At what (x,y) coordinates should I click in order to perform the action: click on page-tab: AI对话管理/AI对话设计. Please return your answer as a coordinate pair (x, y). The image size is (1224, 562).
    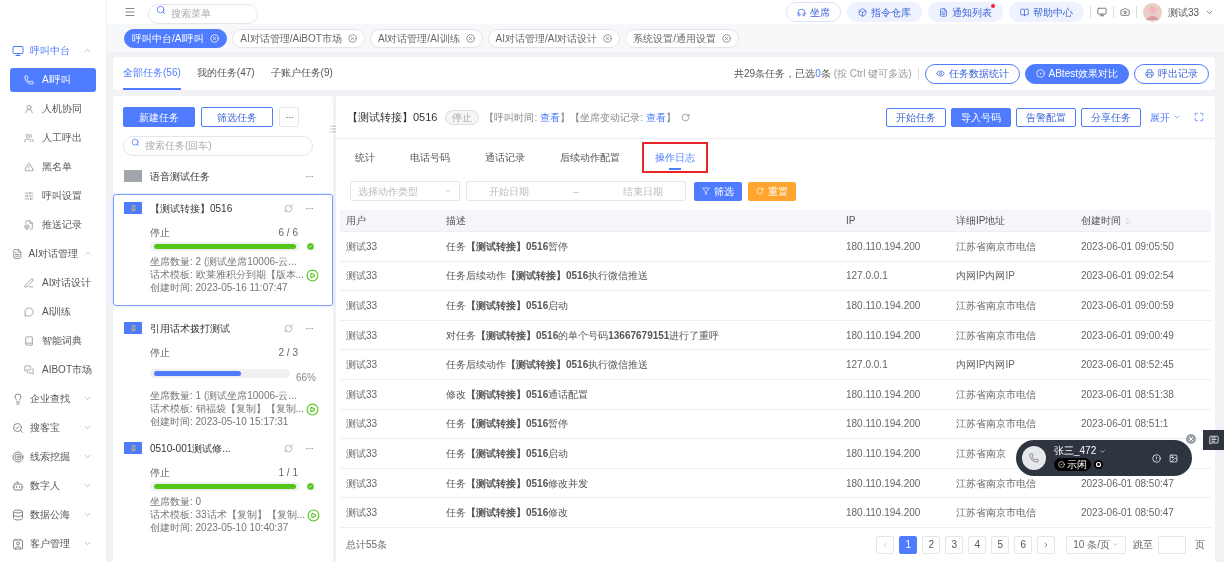
    Looking at the image, I should click on (554, 38).